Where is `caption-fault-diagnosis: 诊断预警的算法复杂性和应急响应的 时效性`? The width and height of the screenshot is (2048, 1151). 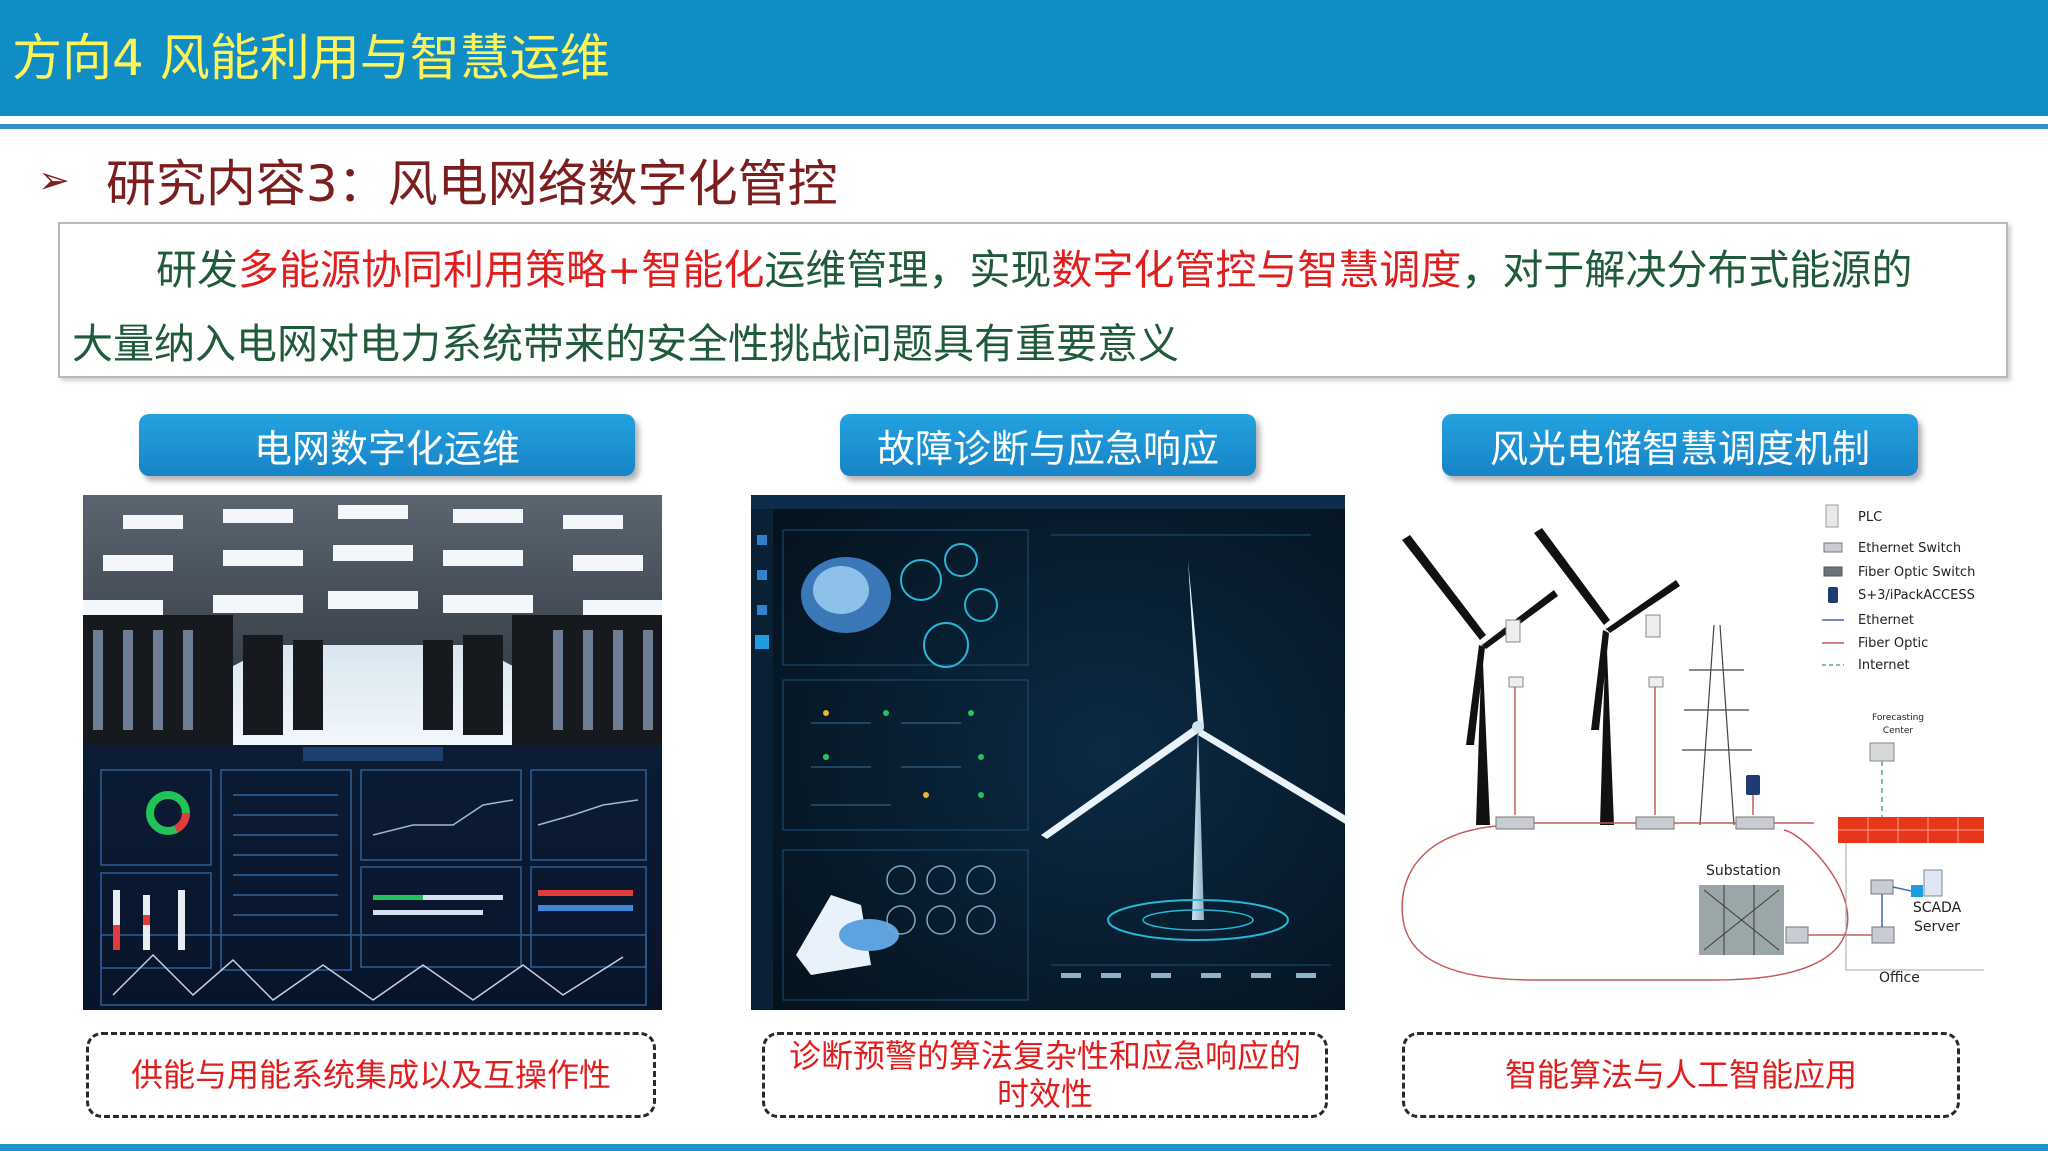
caption-fault-diagnosis: 诊断预警的算法复杂性和应急响应的 时效性 is located at coordinates (1045, 1075).